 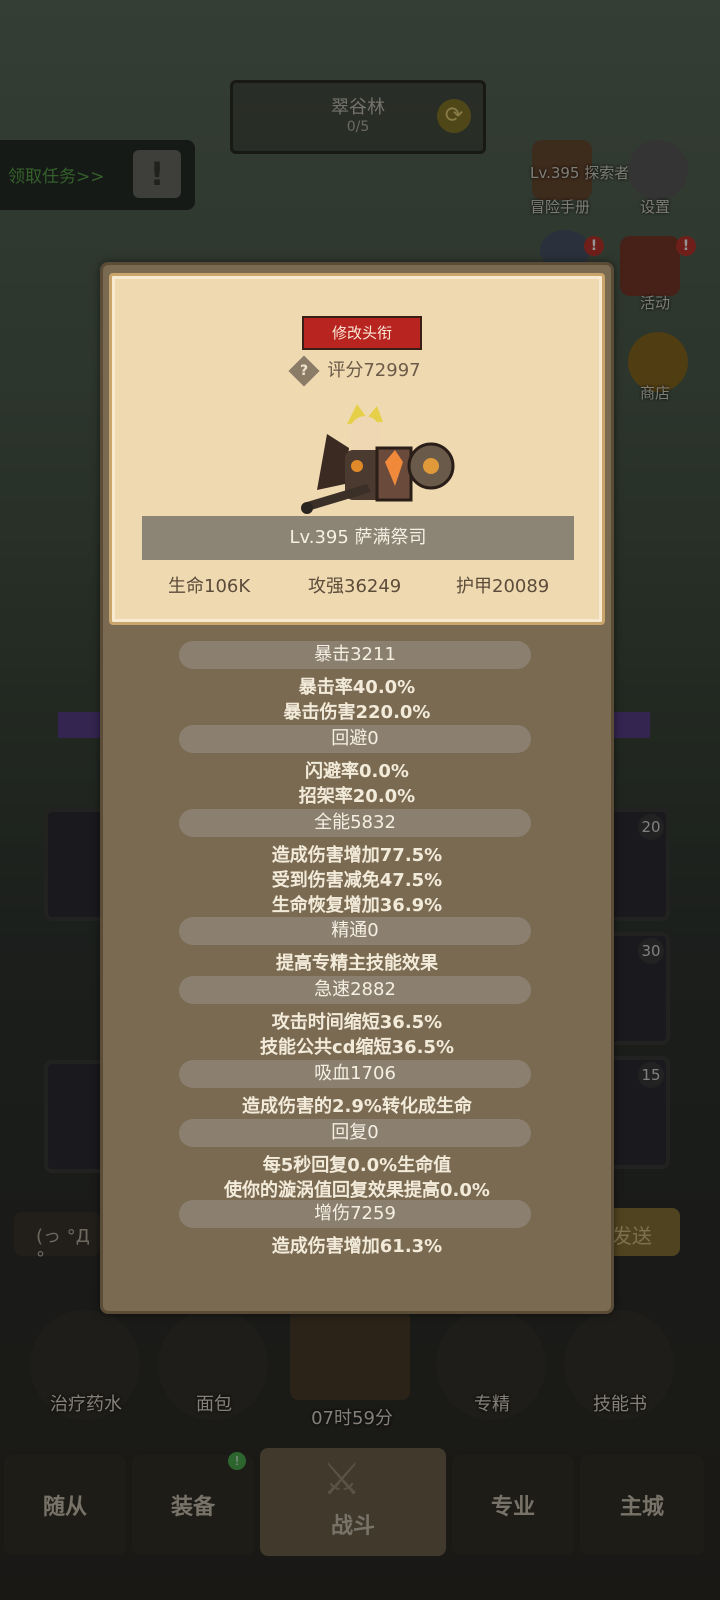 What do you see at coordinates (358, 538) in the screenshot?
I see `character-name: Lv.395 萨满祭司` at bounding box center [358, 538].